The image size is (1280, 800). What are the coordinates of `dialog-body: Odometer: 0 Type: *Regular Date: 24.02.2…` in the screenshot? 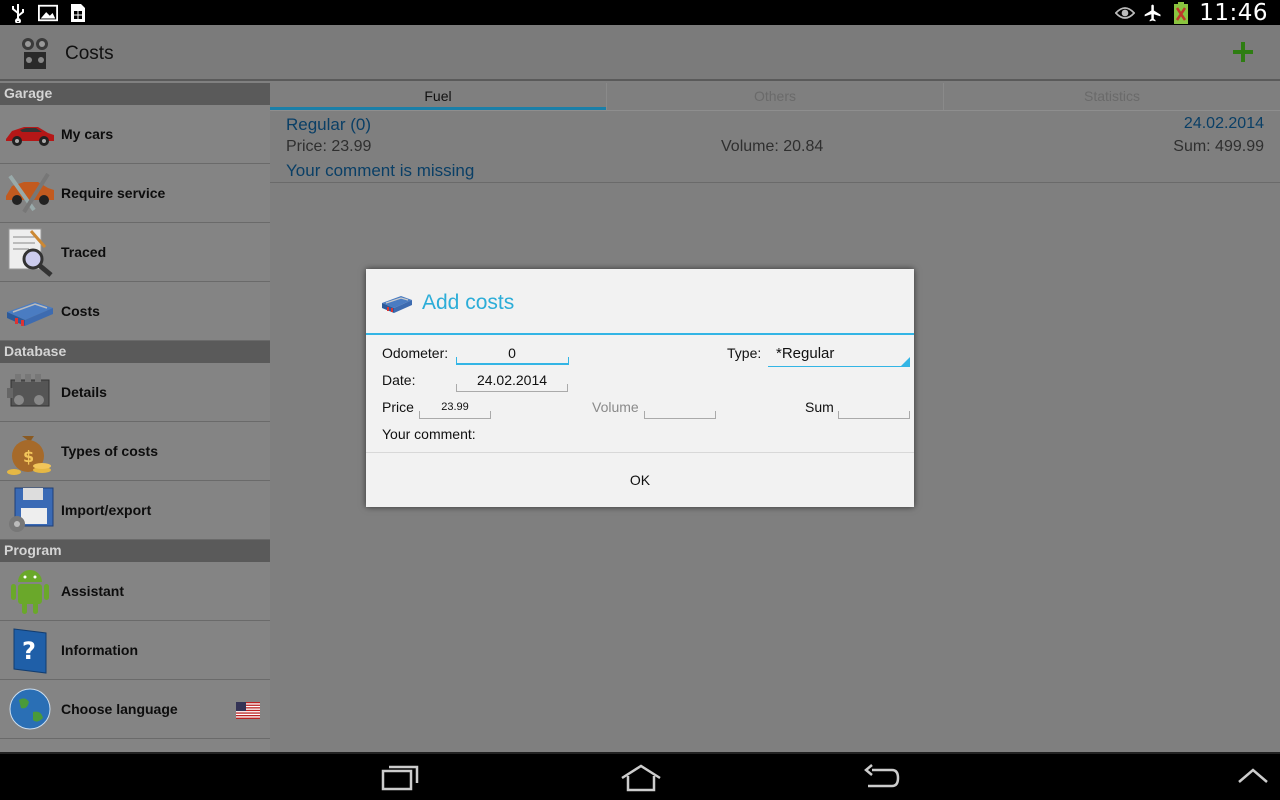 It's located at (640, 393).